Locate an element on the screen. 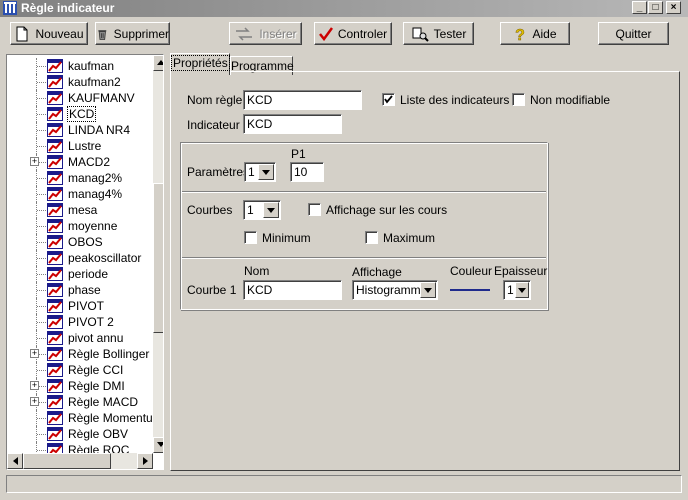 The width and height of the screenshot is (688, 500). aide-button: ? Aide is located at coordinates (535, 33).